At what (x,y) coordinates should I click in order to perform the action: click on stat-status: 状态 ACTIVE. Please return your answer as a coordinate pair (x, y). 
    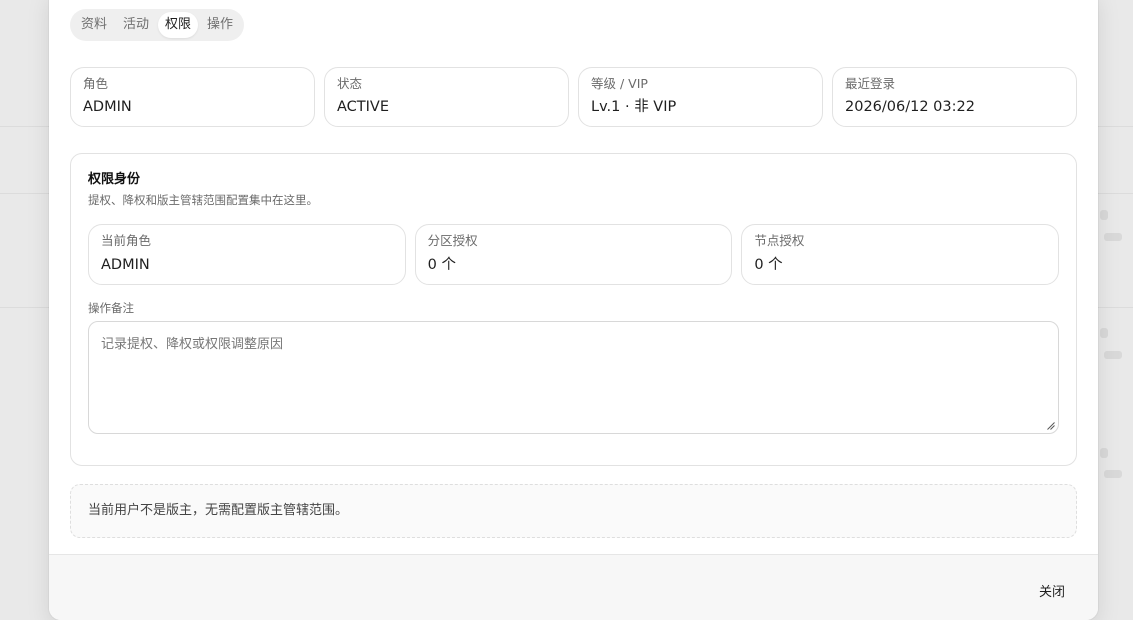
    Looking at the image, I should click on (446, 97).